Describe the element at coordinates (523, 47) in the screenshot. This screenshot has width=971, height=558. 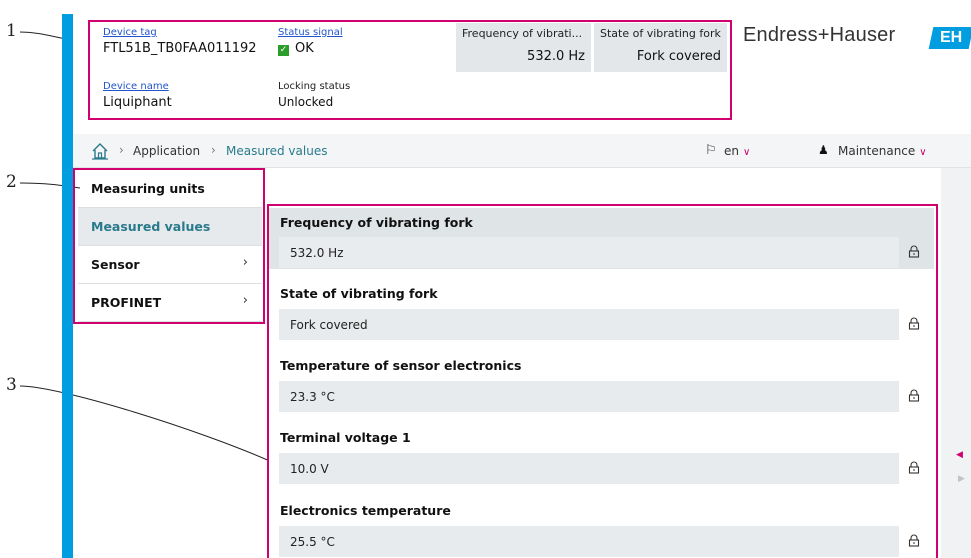
I see `frequency-header-box: Frequency of vibrati... 532.0 Hz` at that location.